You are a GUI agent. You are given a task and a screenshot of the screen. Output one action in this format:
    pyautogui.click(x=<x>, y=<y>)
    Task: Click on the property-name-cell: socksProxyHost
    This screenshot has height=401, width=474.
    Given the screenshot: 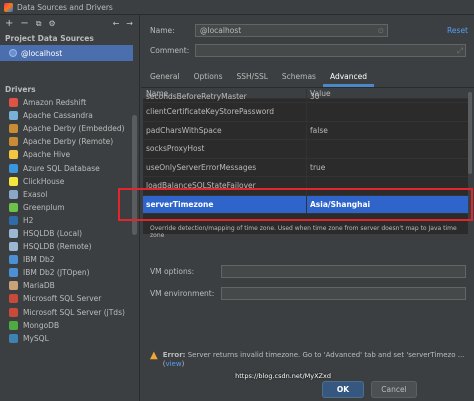 What is the action you would take?
    pyautogui.click(x=225, y=149)
    